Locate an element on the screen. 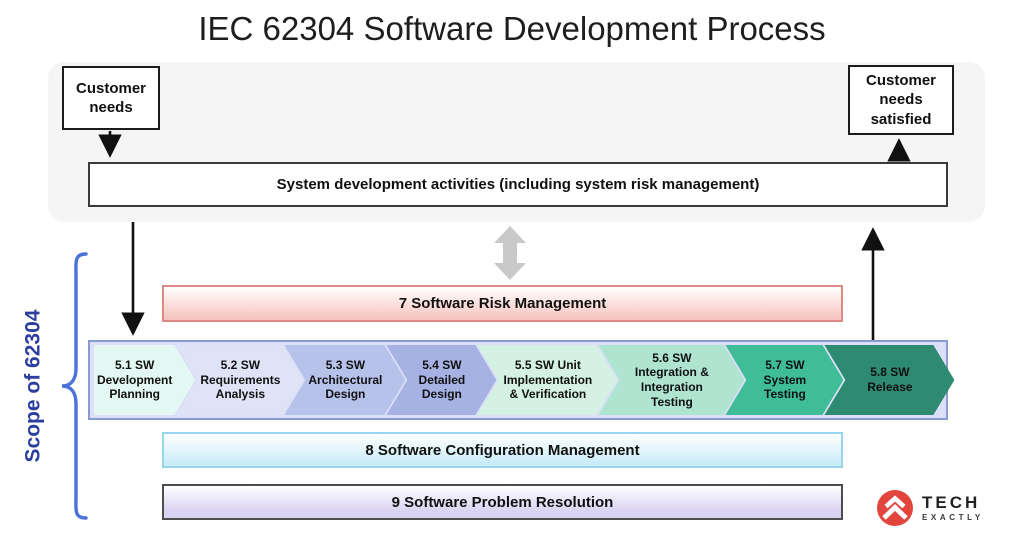 This screenshot has width=1024, height=533. tech-exactly-logo: TECH EXACTLY is located at coordinates (930, 508).